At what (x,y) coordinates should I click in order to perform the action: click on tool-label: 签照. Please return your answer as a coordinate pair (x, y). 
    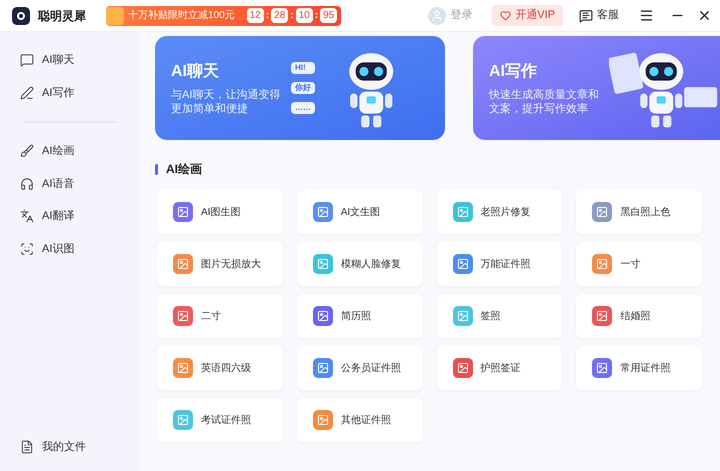
    Looking at the image, I should click on (490, 317).